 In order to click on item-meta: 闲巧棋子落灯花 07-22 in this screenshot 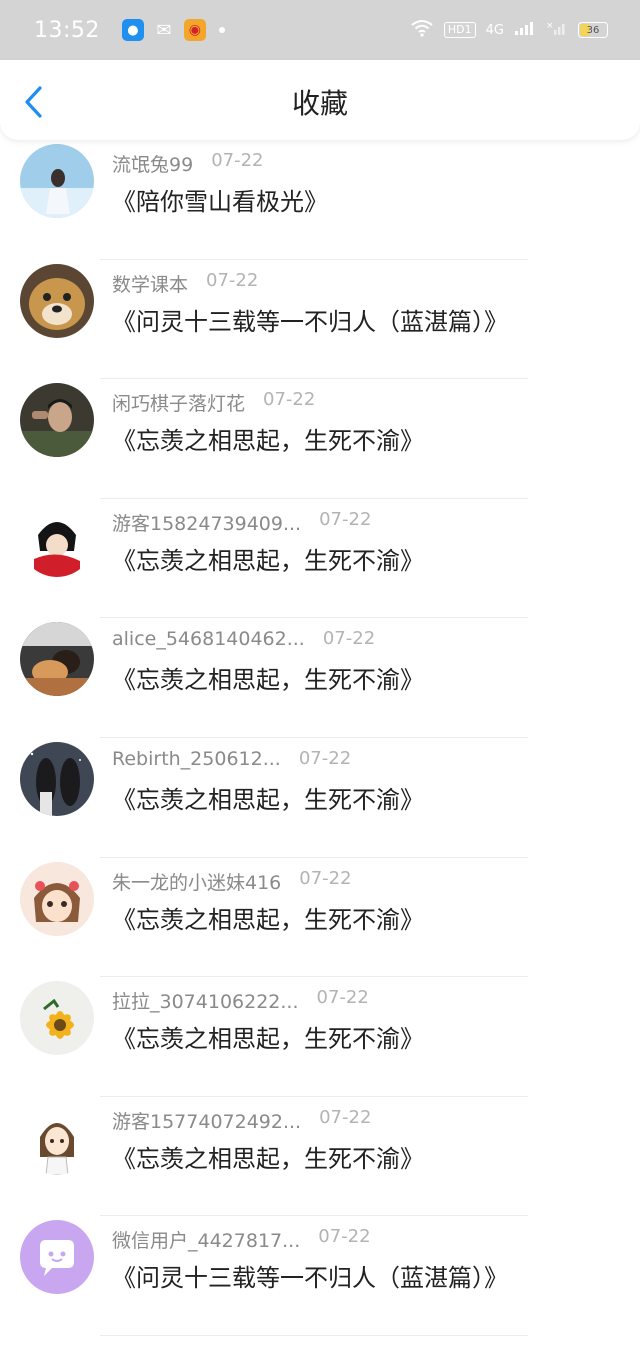, I will do `click(213, 402)`.